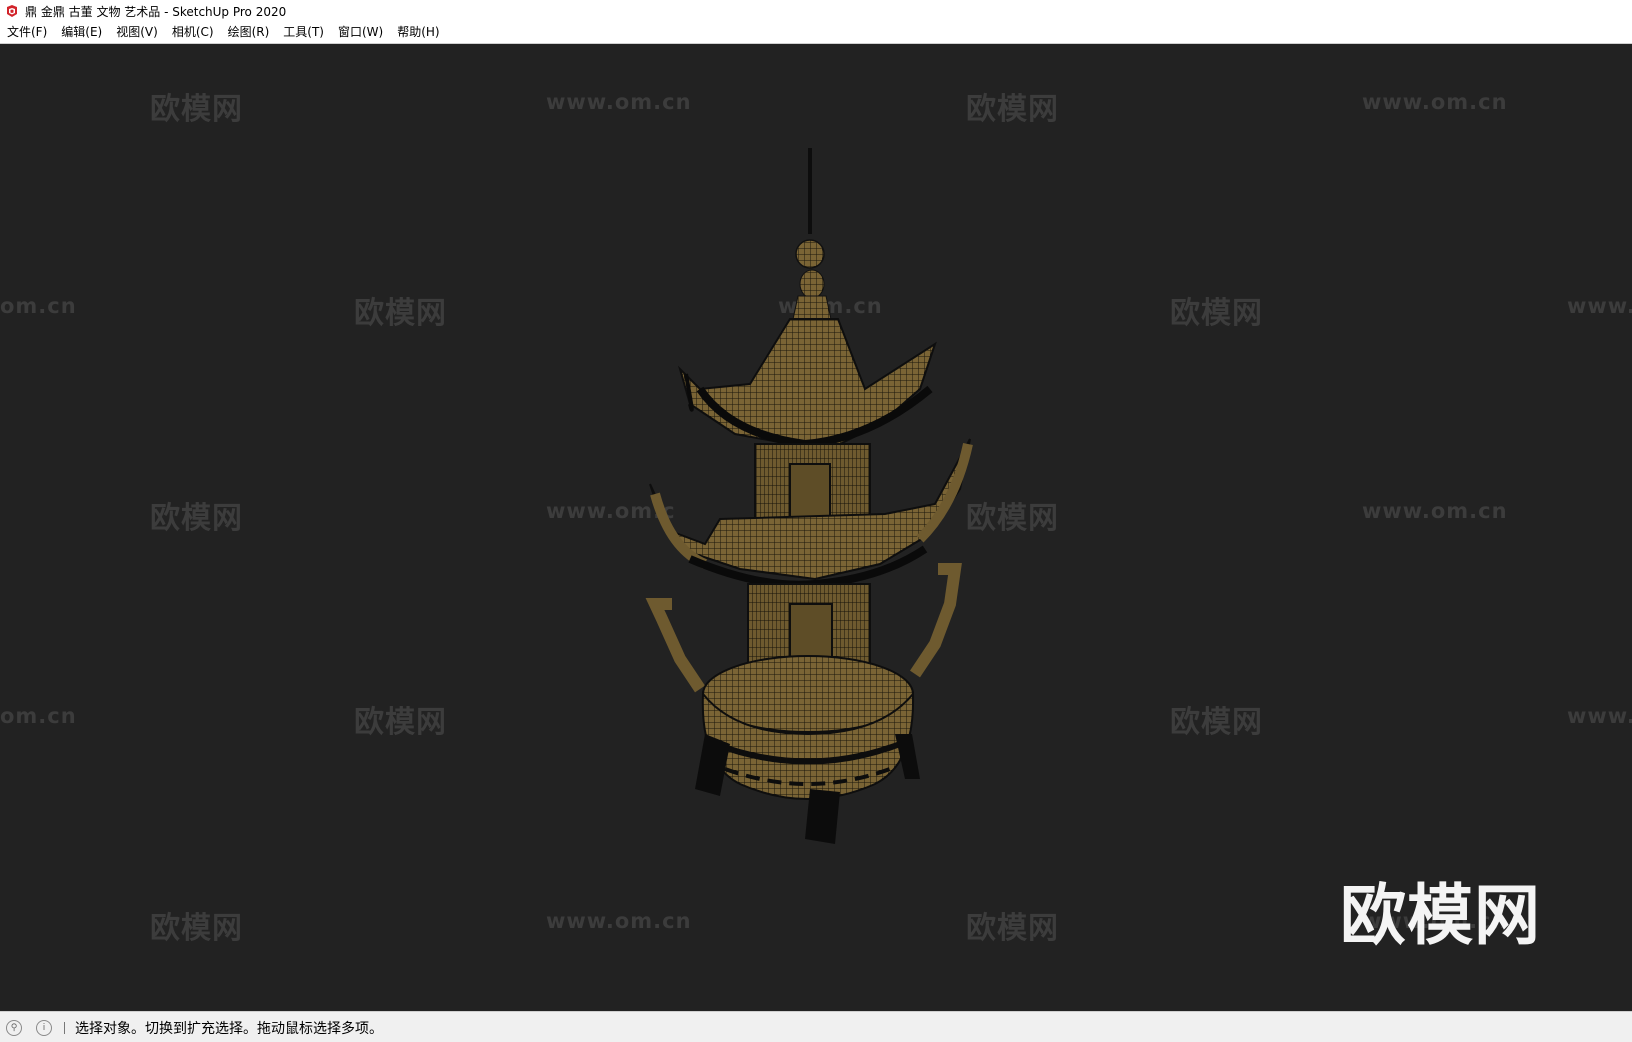 The image size is (1632, 1042). Describe the element at coordinates (64, 1027) in the screenshot. I see `status-divider` at that location.